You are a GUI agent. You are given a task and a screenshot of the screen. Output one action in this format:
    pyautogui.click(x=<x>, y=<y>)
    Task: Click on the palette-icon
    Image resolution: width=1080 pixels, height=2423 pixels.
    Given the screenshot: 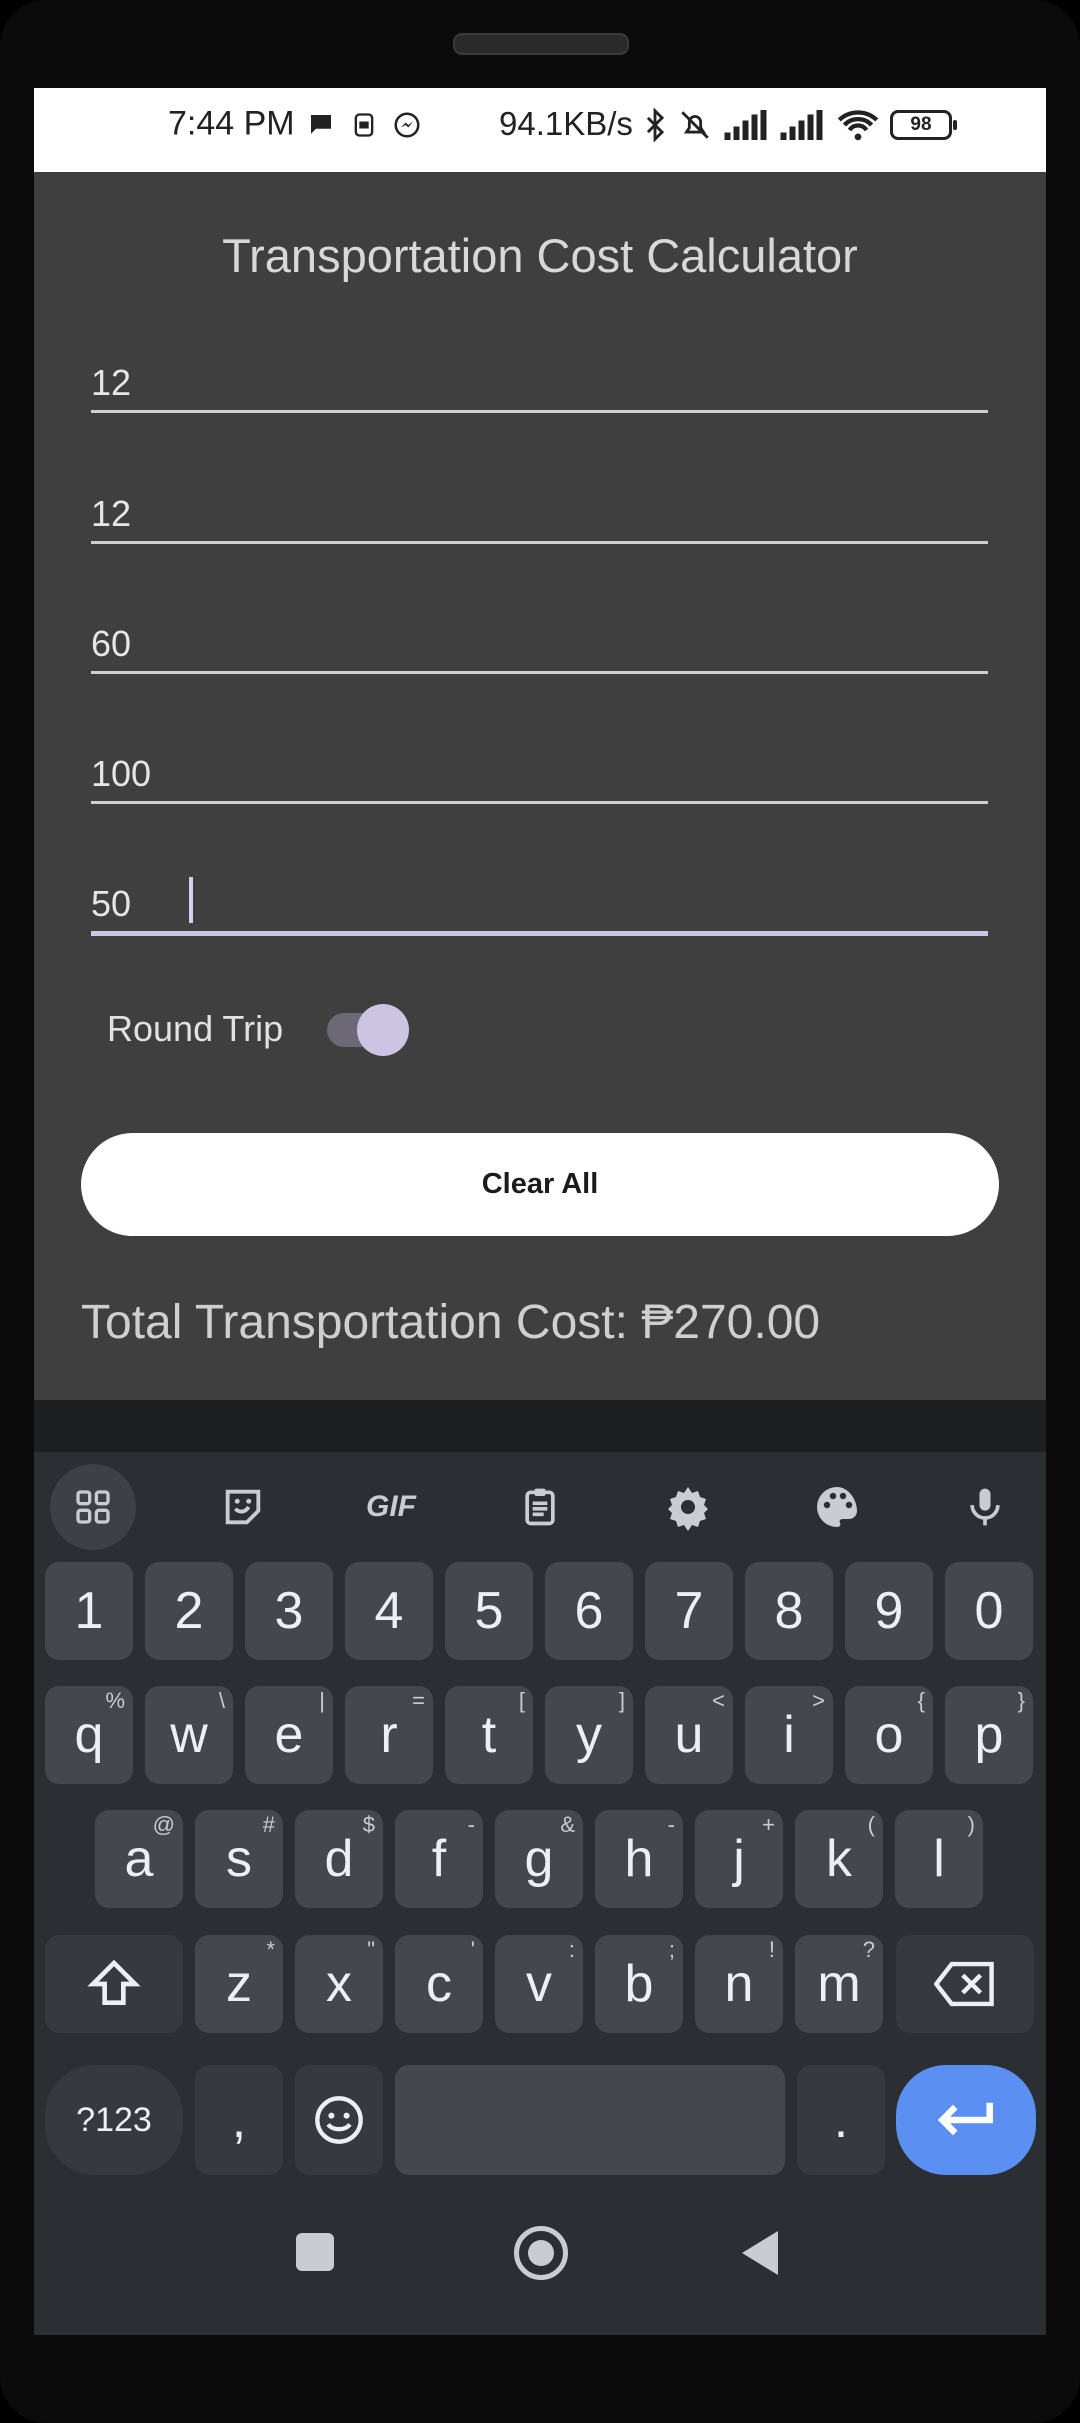 What is the action you would take?
    pyautogui.click(x=837, y=1507)
    